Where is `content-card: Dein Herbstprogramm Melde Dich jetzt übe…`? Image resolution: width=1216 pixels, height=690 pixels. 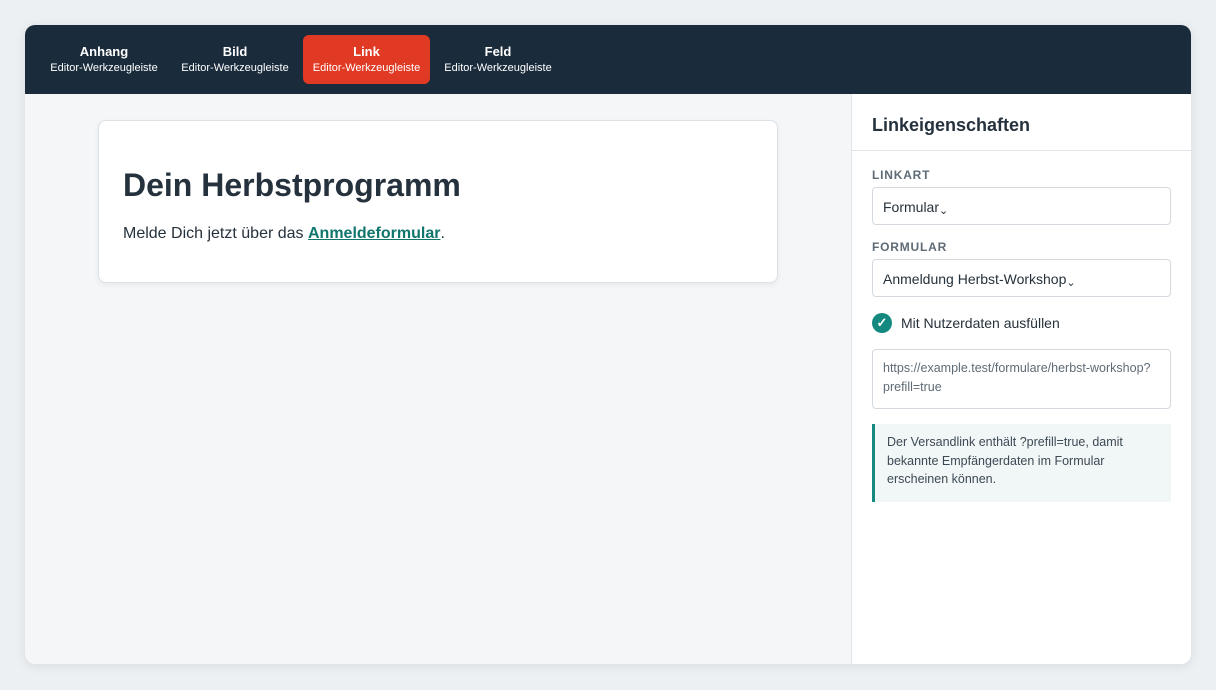 content-card: Dein Herbstprogramm Melde Dich jetzt übe… is located at coordinates (438, 201).